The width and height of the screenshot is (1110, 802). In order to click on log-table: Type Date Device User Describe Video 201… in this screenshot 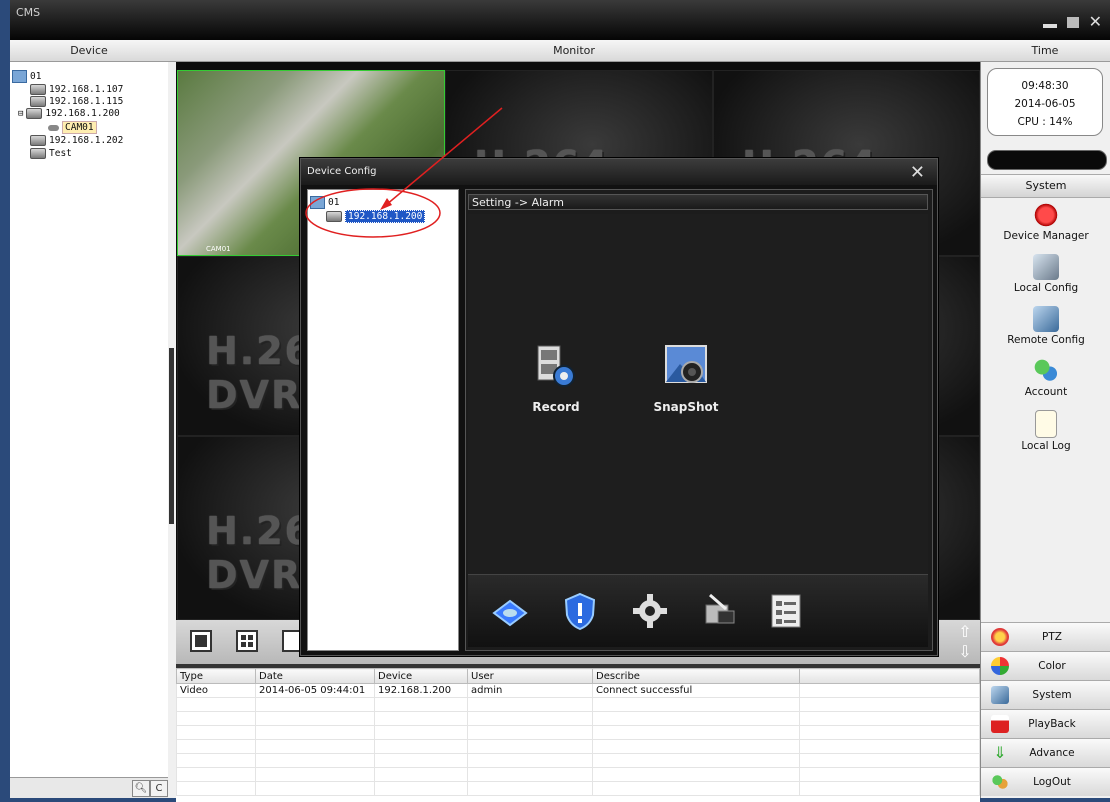, I will do `click(578, 732)`.